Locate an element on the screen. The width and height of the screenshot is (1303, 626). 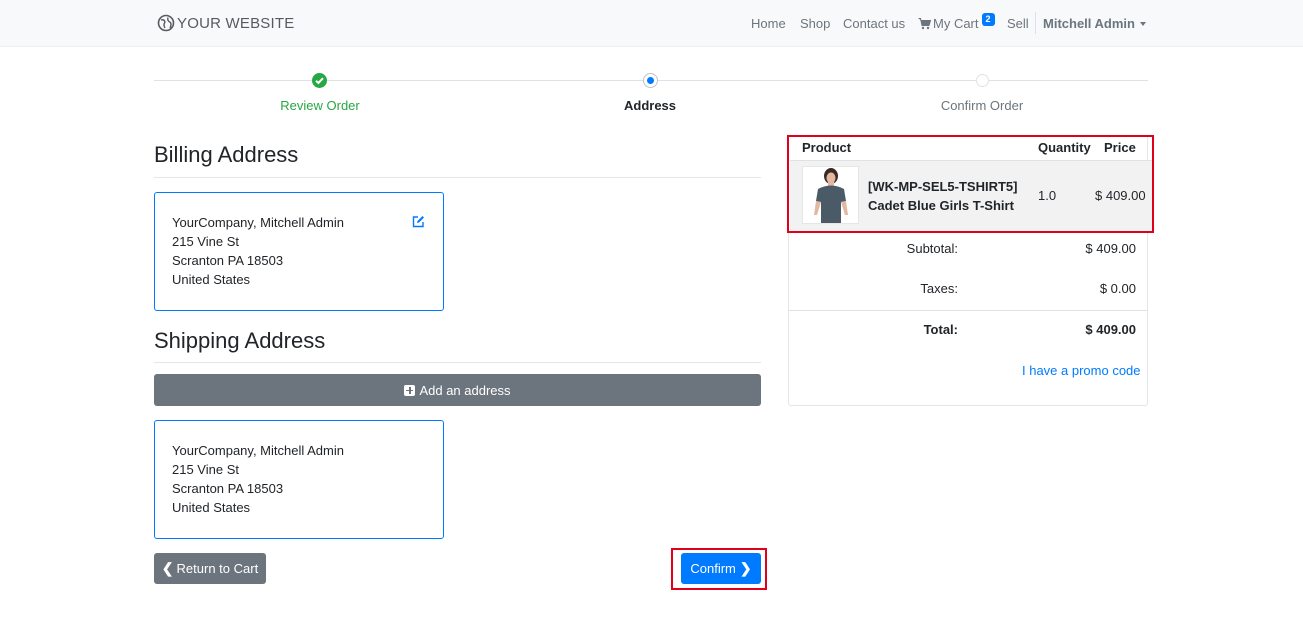
taxes-label: Taxes: is located at coordinates (939, 288).